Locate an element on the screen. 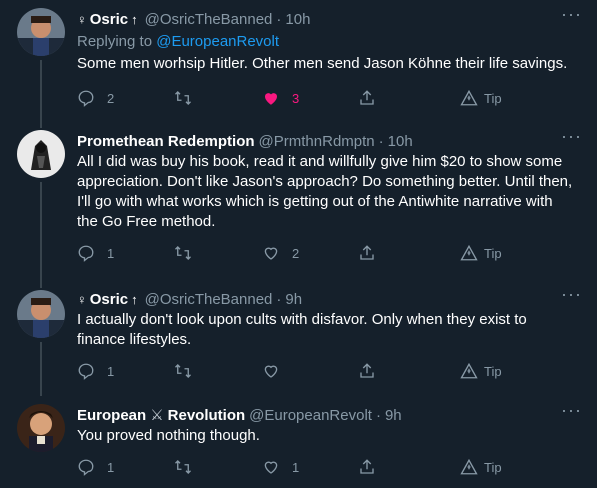 This screenshot has height=488, width=597. like-button: 1 is located at coordinates (280, 467).